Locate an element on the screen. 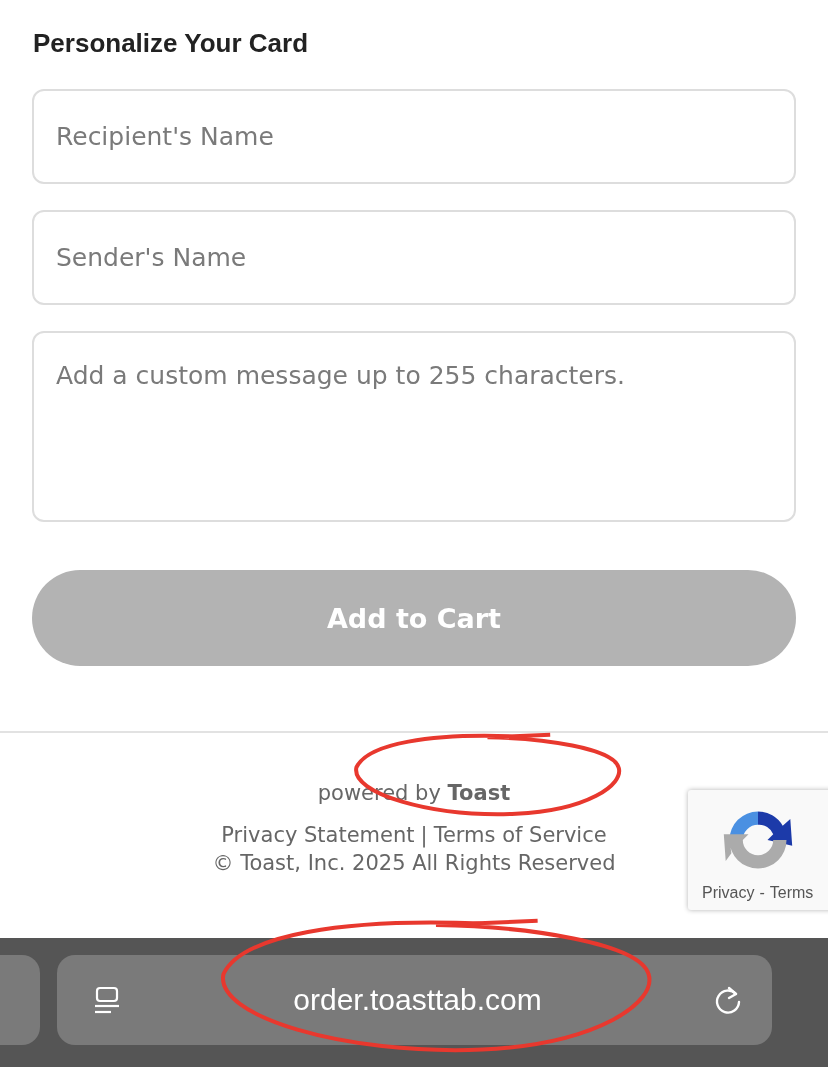  input-field: Sender's Name is located at coordinates (414, 257).